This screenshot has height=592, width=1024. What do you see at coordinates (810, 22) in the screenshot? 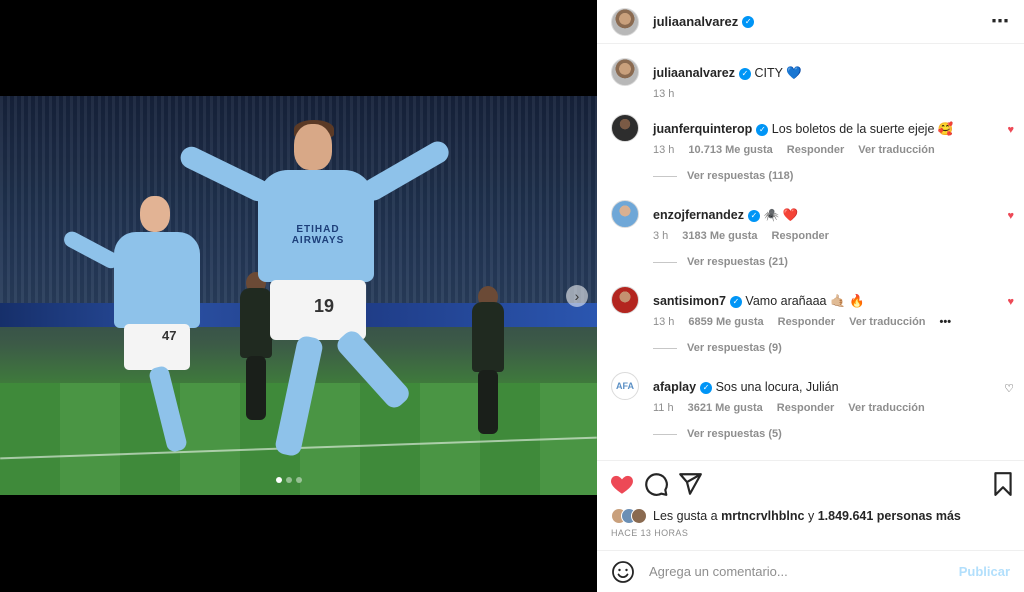
I see `post-header: juliaanalvarez ✓ ⋯` at bounding box center [810, 22].